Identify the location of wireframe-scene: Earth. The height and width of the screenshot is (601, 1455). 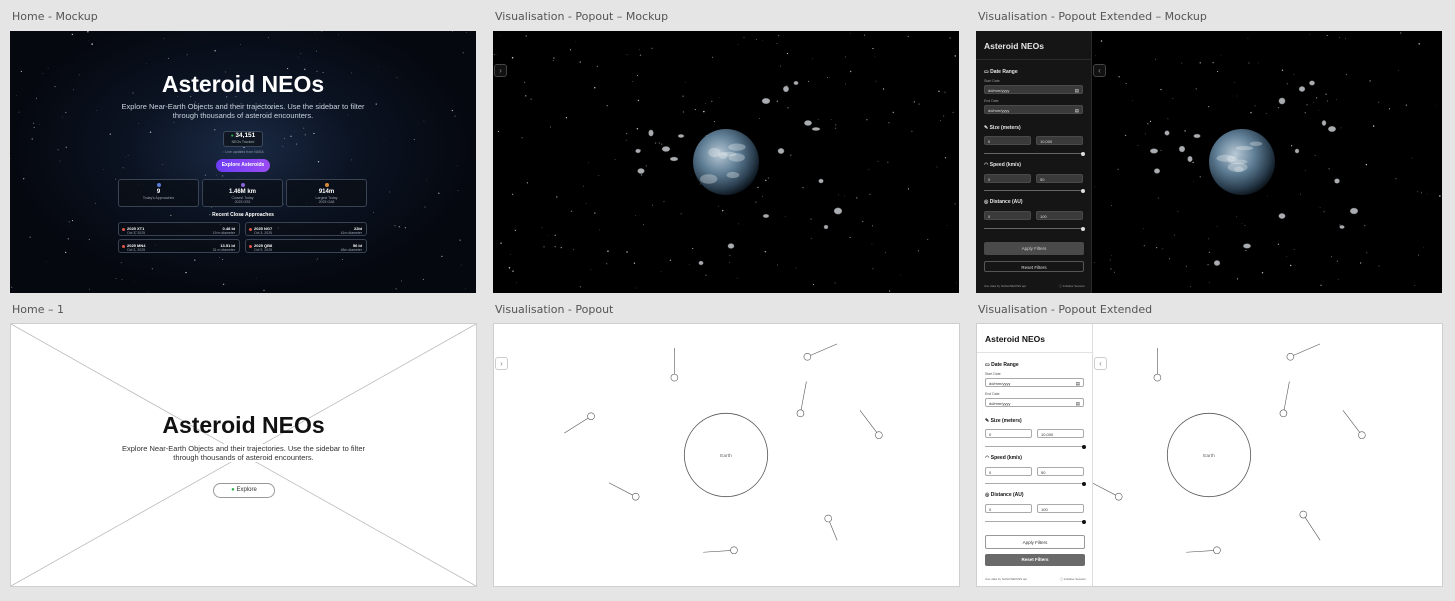
(723, 449).